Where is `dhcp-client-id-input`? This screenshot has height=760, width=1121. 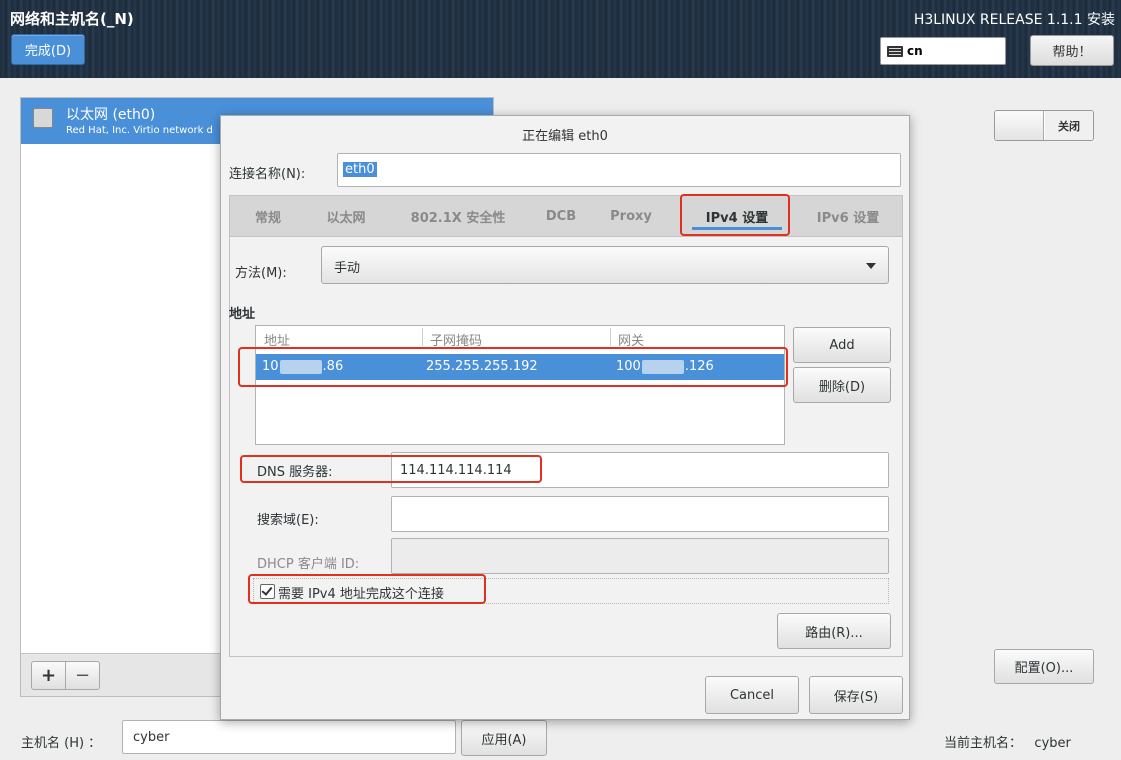
dhcp-client-id-input is located at coordinates (640, 556).